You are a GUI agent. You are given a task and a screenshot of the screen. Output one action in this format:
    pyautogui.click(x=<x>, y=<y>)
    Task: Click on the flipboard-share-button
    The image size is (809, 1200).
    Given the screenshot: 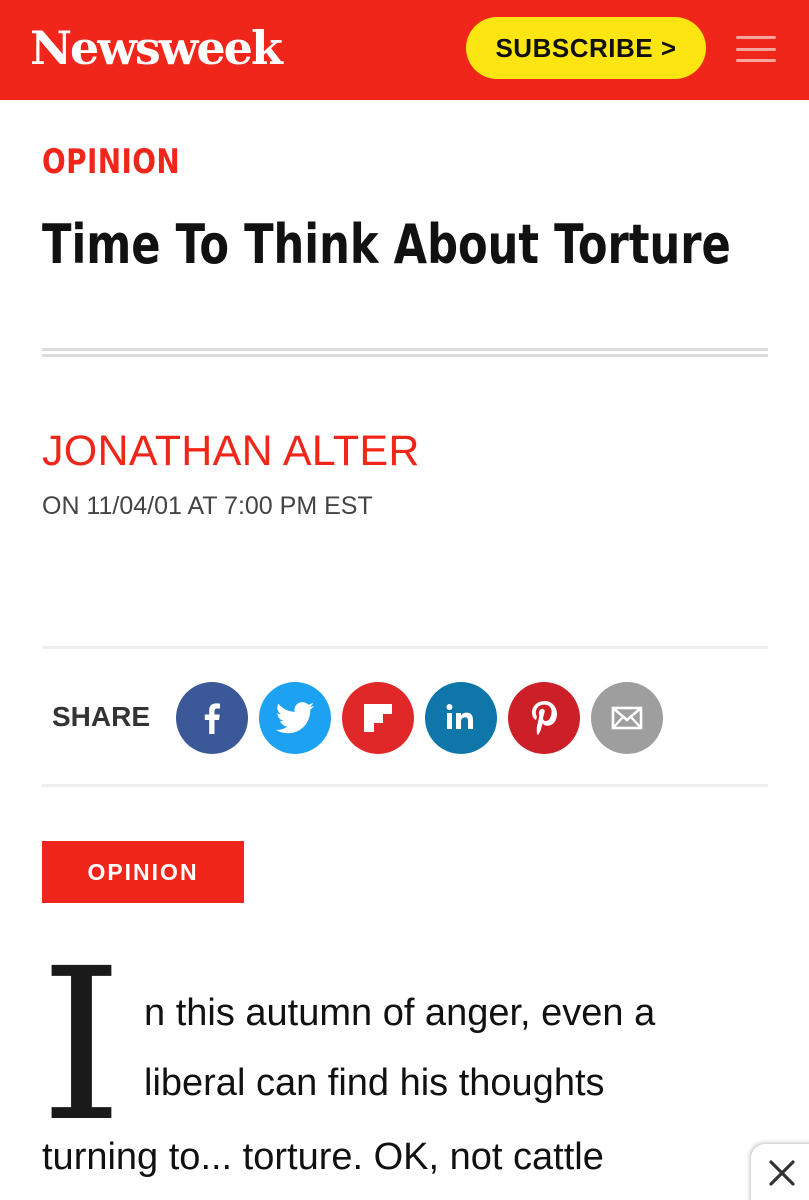 What is the action you would take?
    pyautogui.click(x=378, y=718)
    